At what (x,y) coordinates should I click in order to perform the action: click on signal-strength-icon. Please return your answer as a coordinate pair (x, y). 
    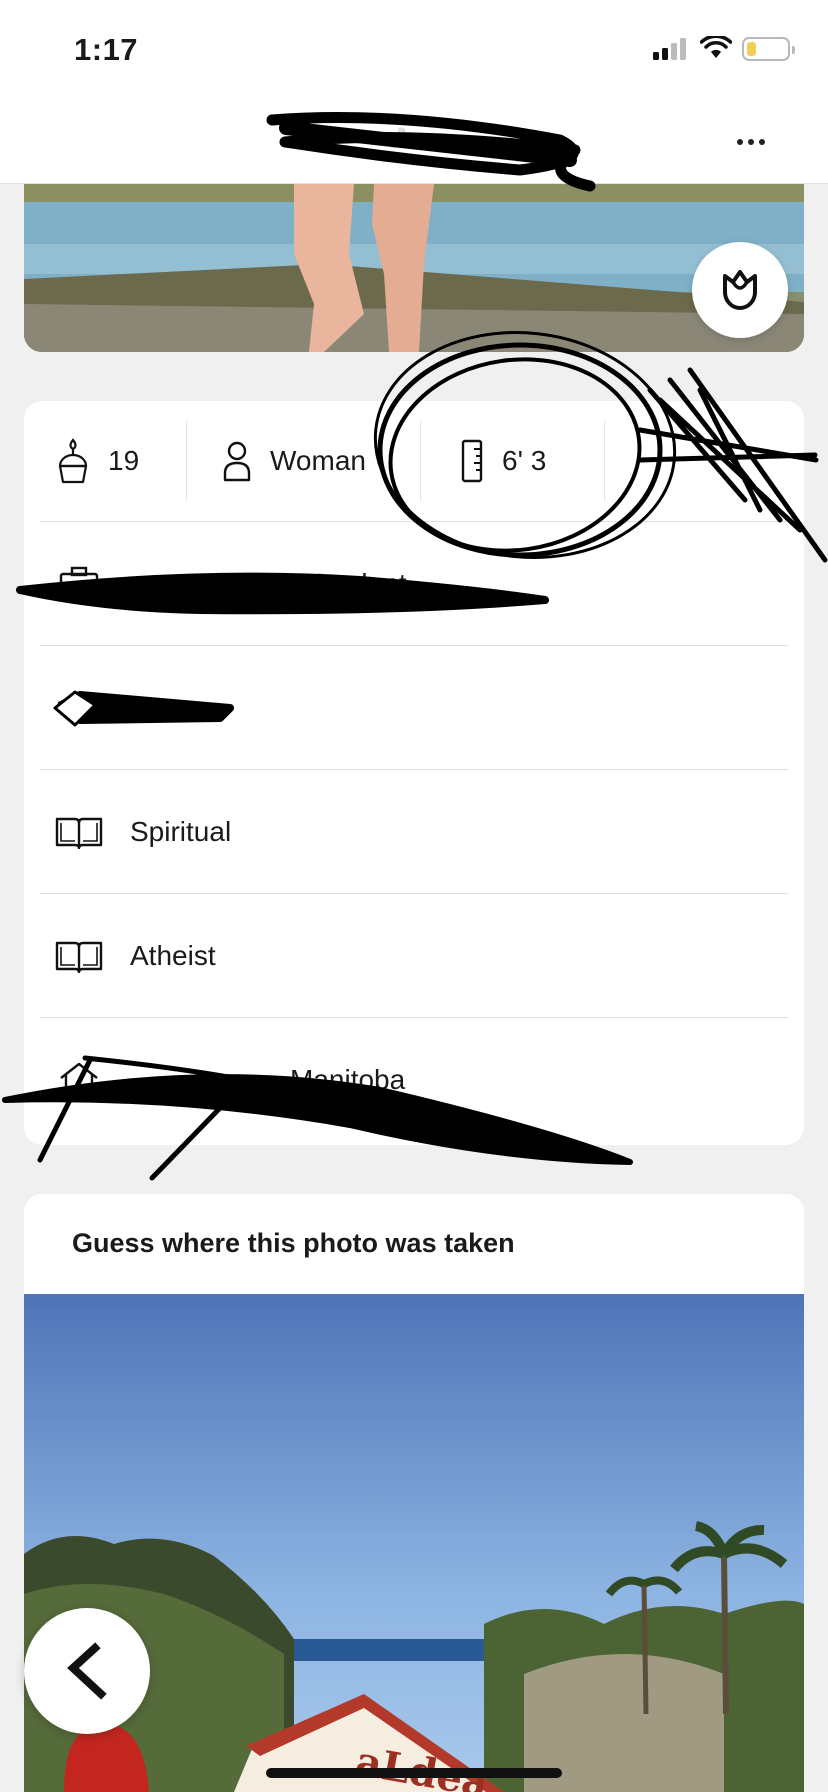
    Looking at the image, I should click on (671, 49).